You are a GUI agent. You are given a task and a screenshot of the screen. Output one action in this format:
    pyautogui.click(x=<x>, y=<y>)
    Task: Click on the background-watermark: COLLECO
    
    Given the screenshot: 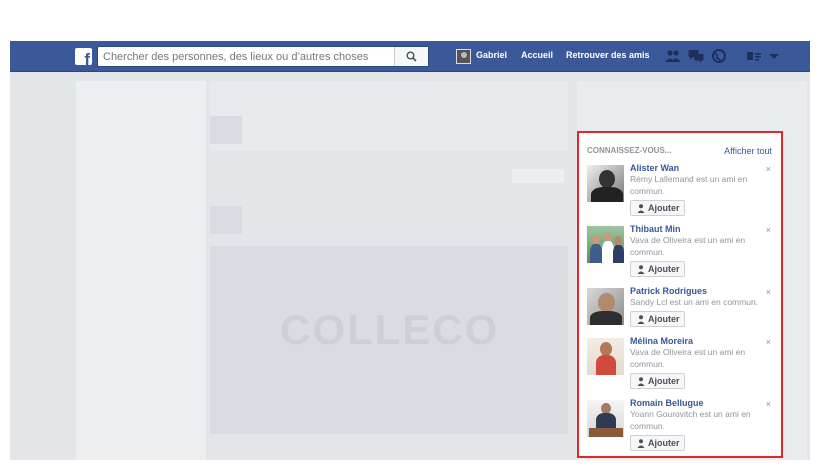 What is the action you would take?
    pyautogui.click(x=390, y=329)
    